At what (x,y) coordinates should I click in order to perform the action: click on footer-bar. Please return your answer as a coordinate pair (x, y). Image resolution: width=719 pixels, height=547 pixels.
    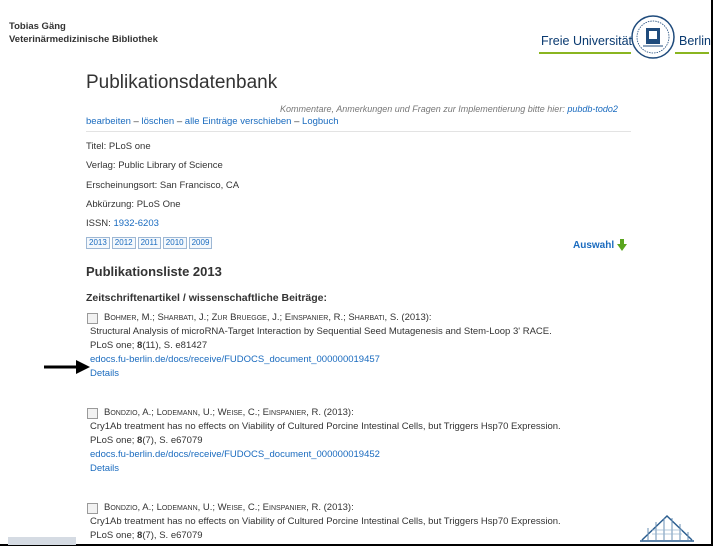
    Looking at the image, I should click on (42, 541).